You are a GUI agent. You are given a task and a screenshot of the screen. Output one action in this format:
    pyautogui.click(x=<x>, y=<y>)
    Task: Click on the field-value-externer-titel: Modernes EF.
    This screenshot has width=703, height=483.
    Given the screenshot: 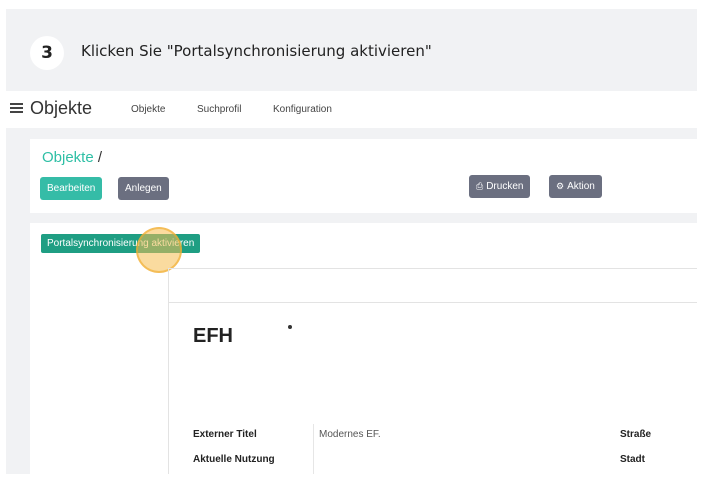 What is the action you would take?
    pyautogui.click(x=350, y=434)
    